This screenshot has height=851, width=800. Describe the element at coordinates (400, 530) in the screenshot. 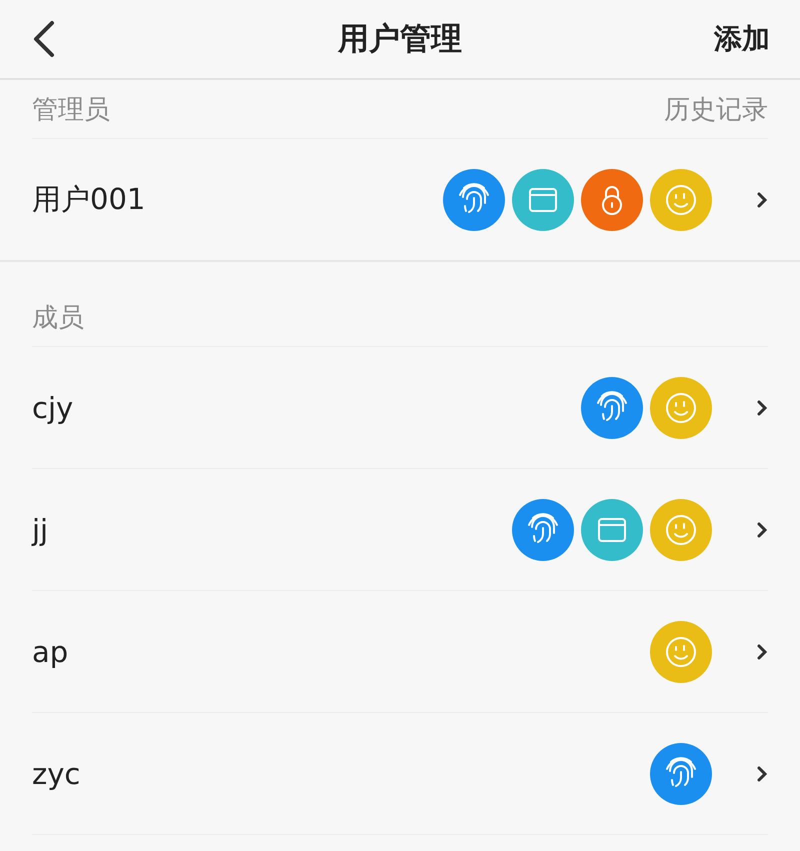

I see `user-row: jj` at that location.